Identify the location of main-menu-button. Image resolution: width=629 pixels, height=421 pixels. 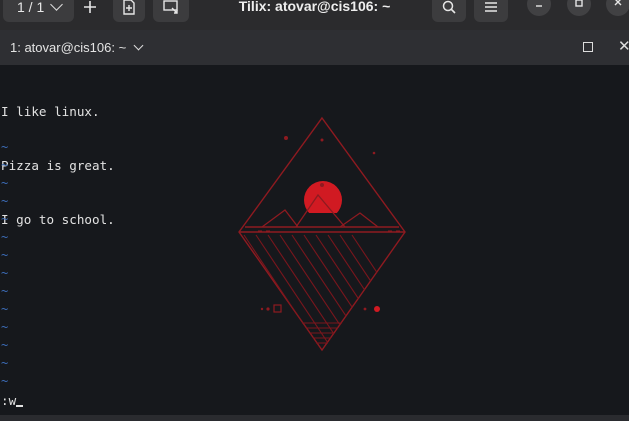
(491, 11).